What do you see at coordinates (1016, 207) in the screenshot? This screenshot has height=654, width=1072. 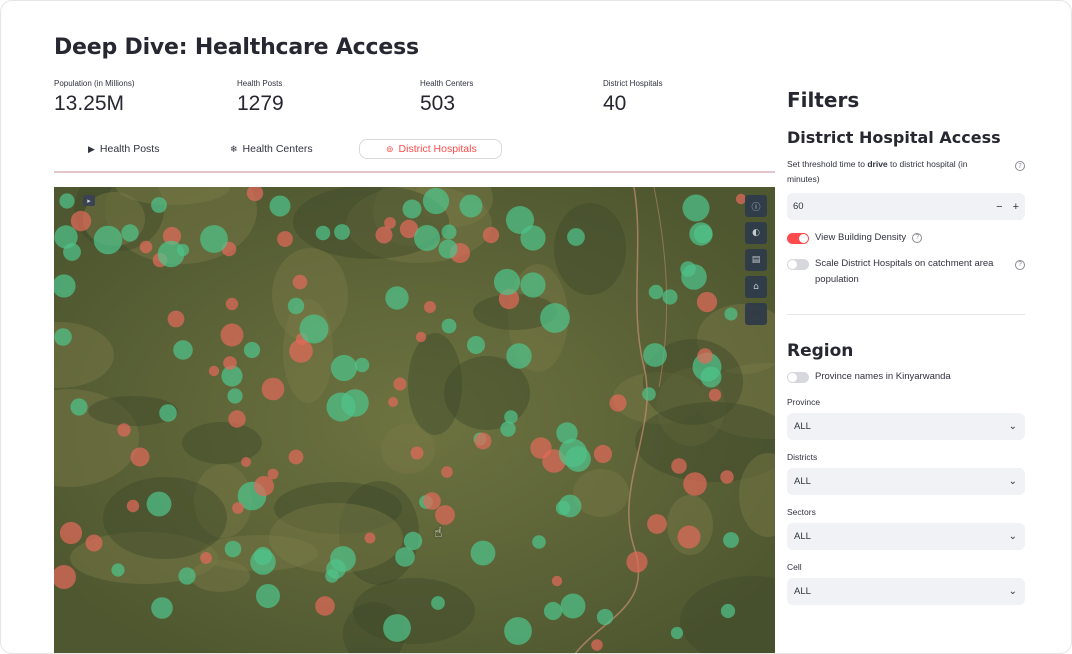 I see `increment-button: +` at bounding box center [1016, 207].